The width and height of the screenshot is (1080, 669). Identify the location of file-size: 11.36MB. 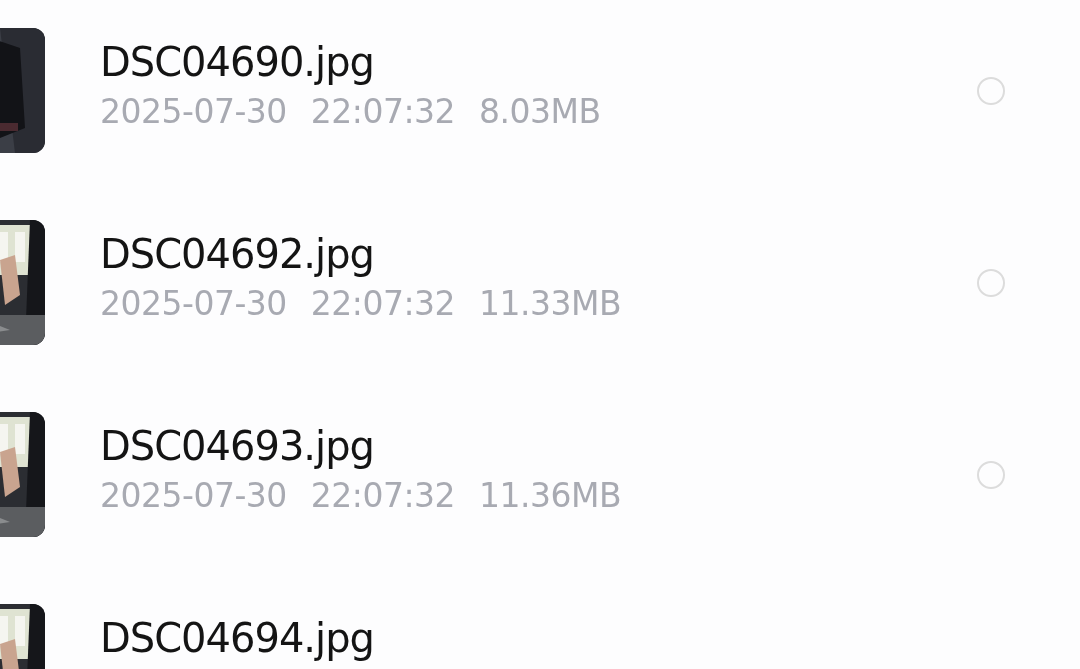
(550, 495).